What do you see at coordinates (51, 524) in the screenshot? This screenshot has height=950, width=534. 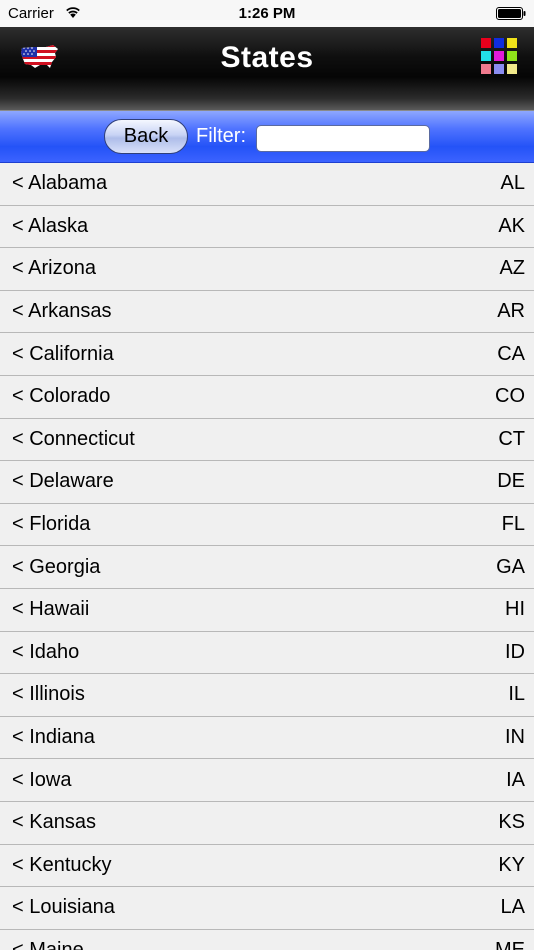 I see `state-name: < Florida` at bounding box center [51, 524].